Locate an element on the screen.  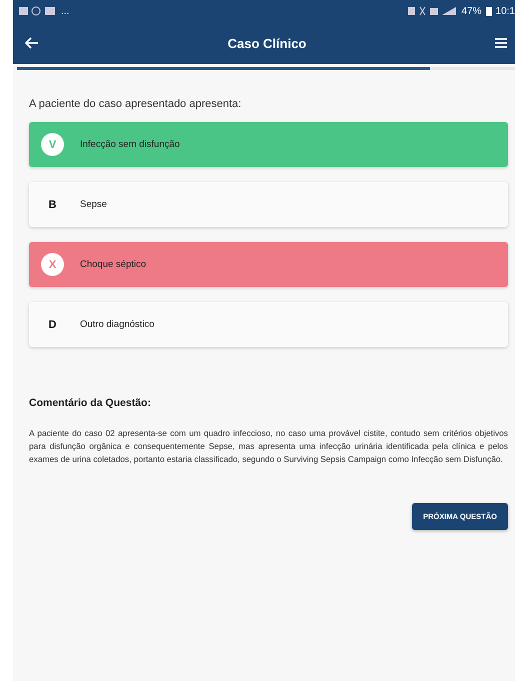
comment-text: A paciente do caso 02 apresenta-se com um quadro infeccioso, no caso uma provável cistite, contudo sem critérios objetivos para disfunção orgânica e consequentemente Sepse, mas apresenta uma infecção urinária identificada pela clínica e pelos exames de urina coletados, portanto estaria classificado, segundo o Surviving Sepsis Campaign como Infecção sem Disfunção. is located at coordinates (268, 446).